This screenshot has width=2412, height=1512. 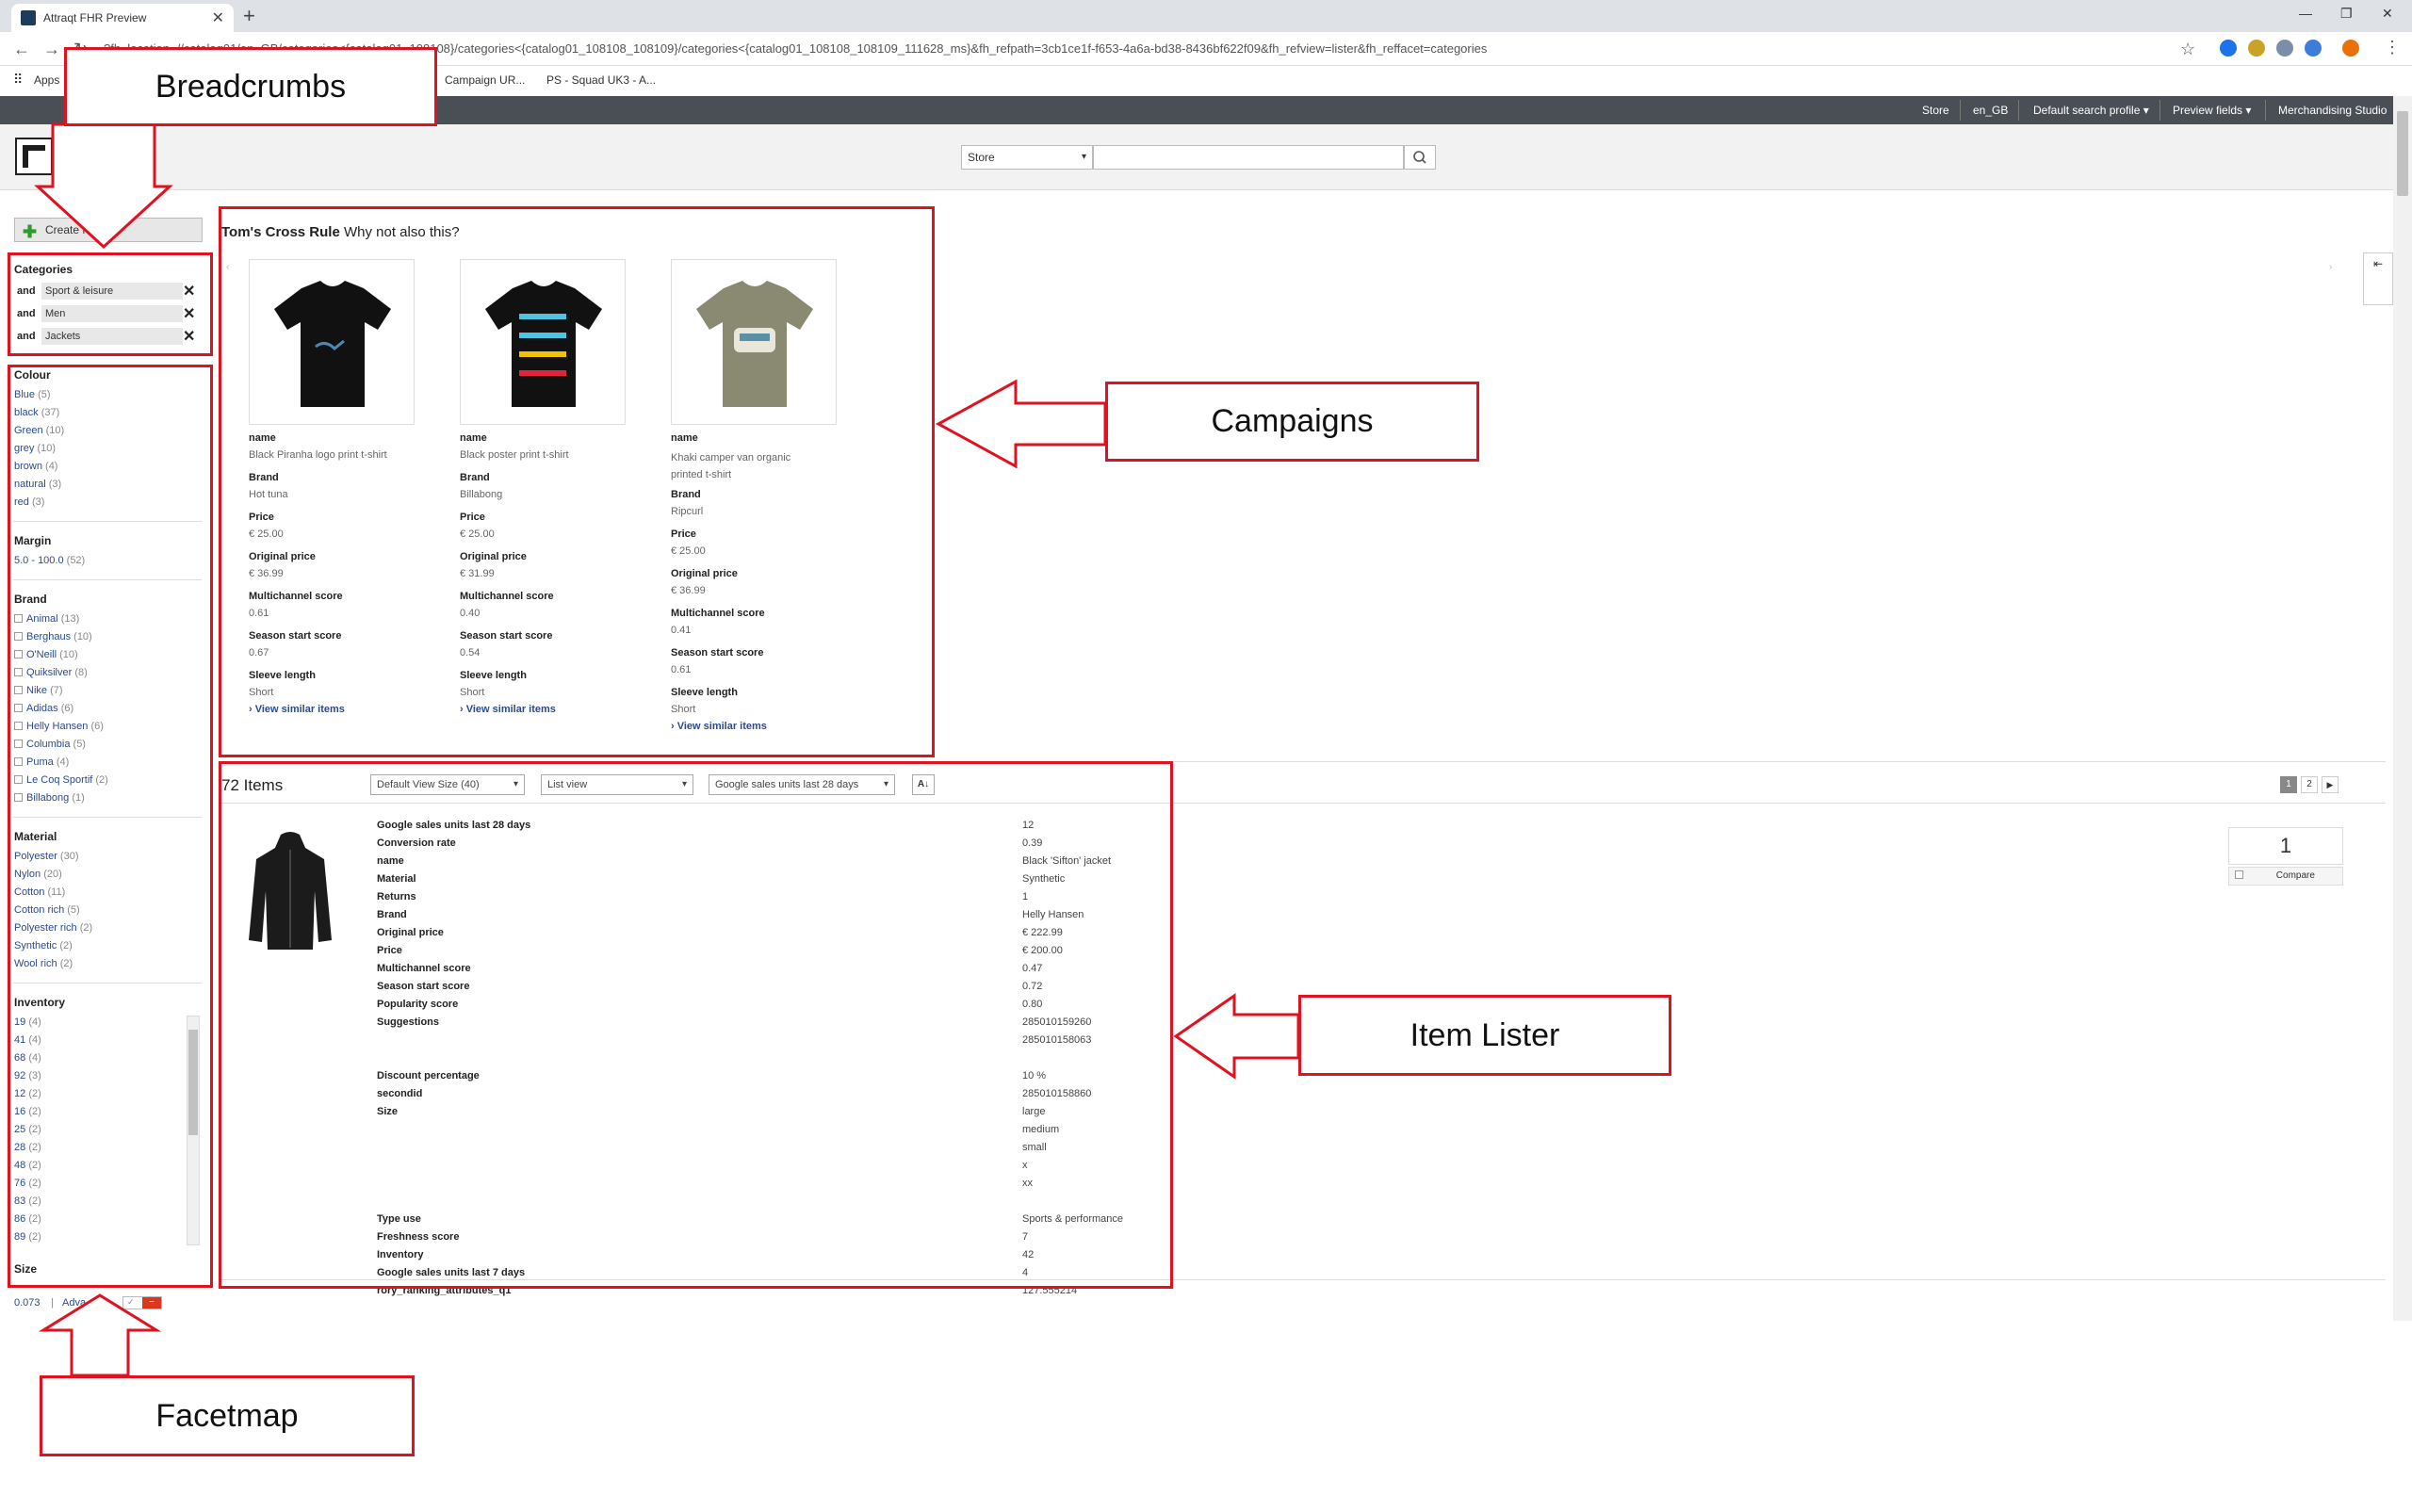 I want to click on campaigns-callout: Campaigns, so click(x=1292, y=422).